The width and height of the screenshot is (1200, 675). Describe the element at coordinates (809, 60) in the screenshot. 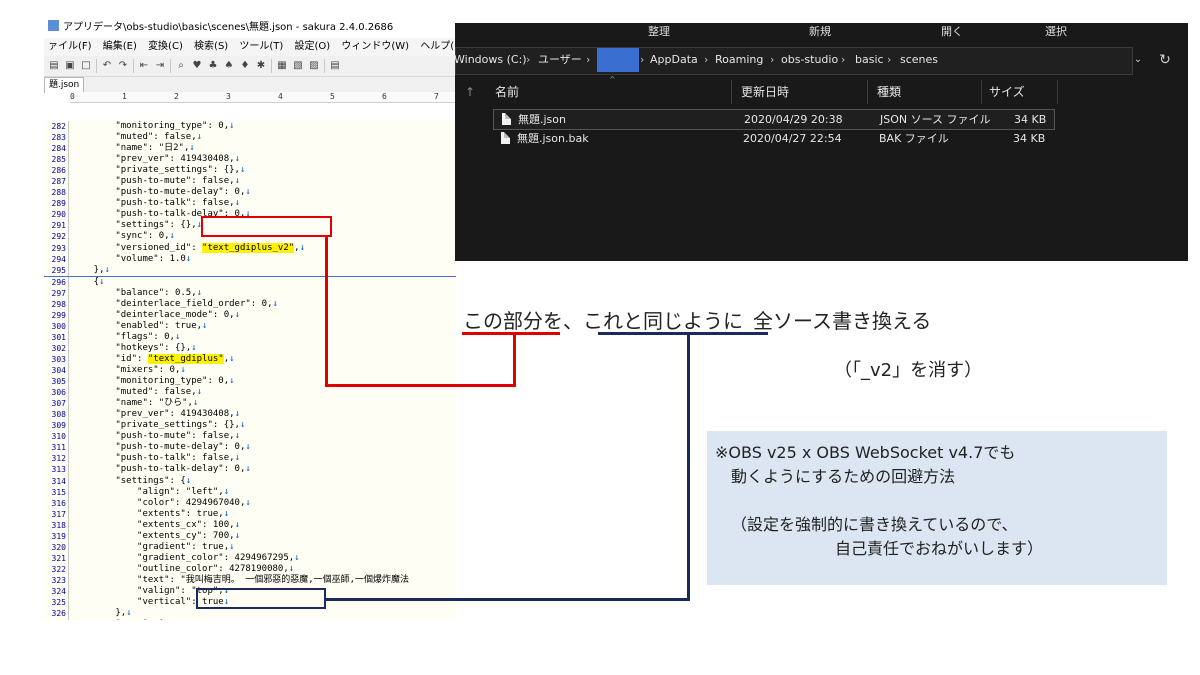

I see `breadcrumb-obs-studio: obs-studio` at that location.